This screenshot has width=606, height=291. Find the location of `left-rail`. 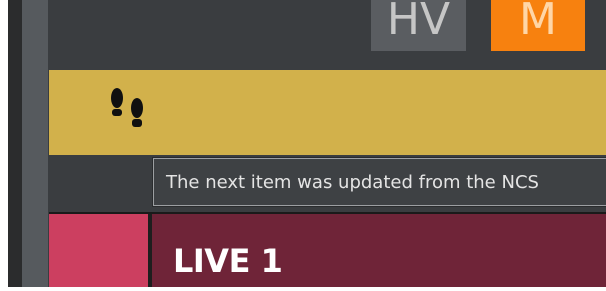

left-rail is located at coordinates (28, 143).